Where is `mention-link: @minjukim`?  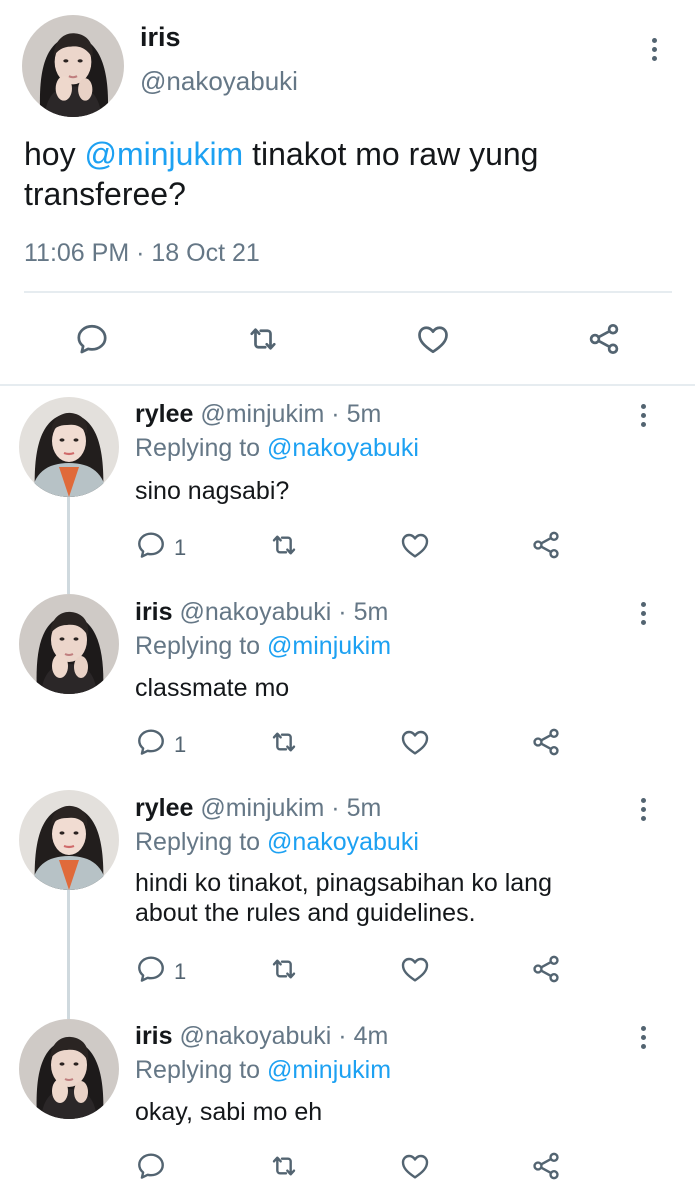
mention-link: @minjukim is located at coordinates (163, 154).